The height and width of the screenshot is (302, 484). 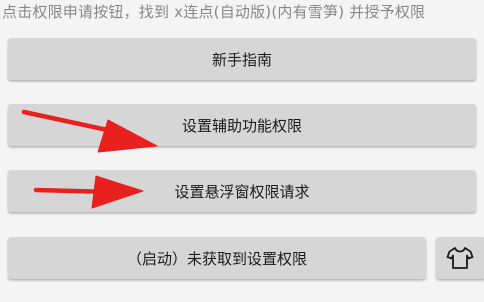 I want to click on overlay-permission-button: 设置悬浮窗权限请求, so click(x=242, y=191).